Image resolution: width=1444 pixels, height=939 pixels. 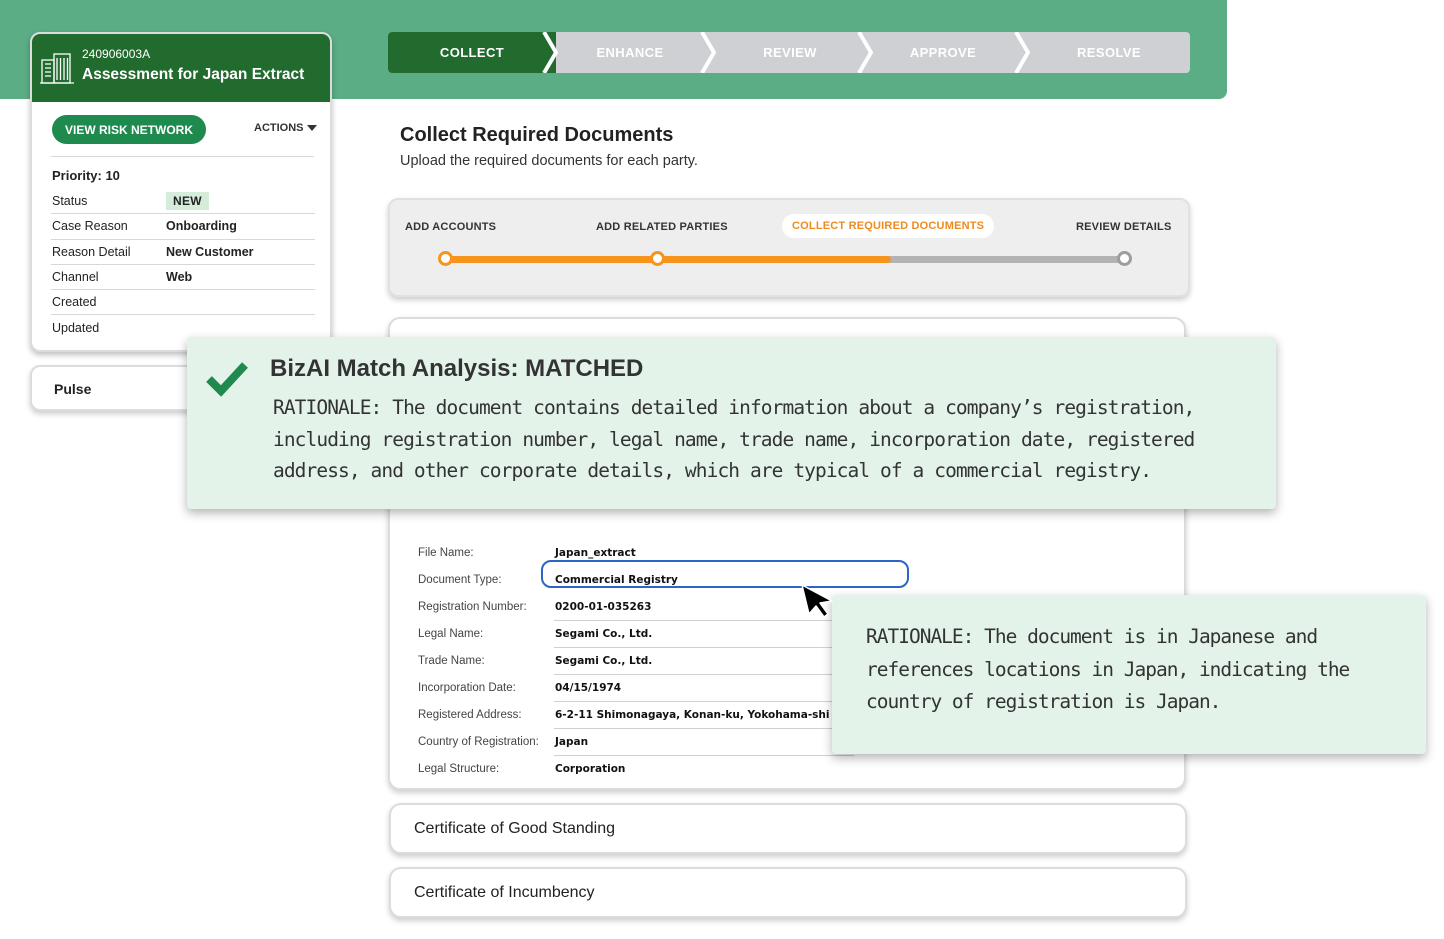 What do you see at coordinates (451, 661) in the screenshot?
I see `field-label: Trade Name:` at bounding box center [451, 661].